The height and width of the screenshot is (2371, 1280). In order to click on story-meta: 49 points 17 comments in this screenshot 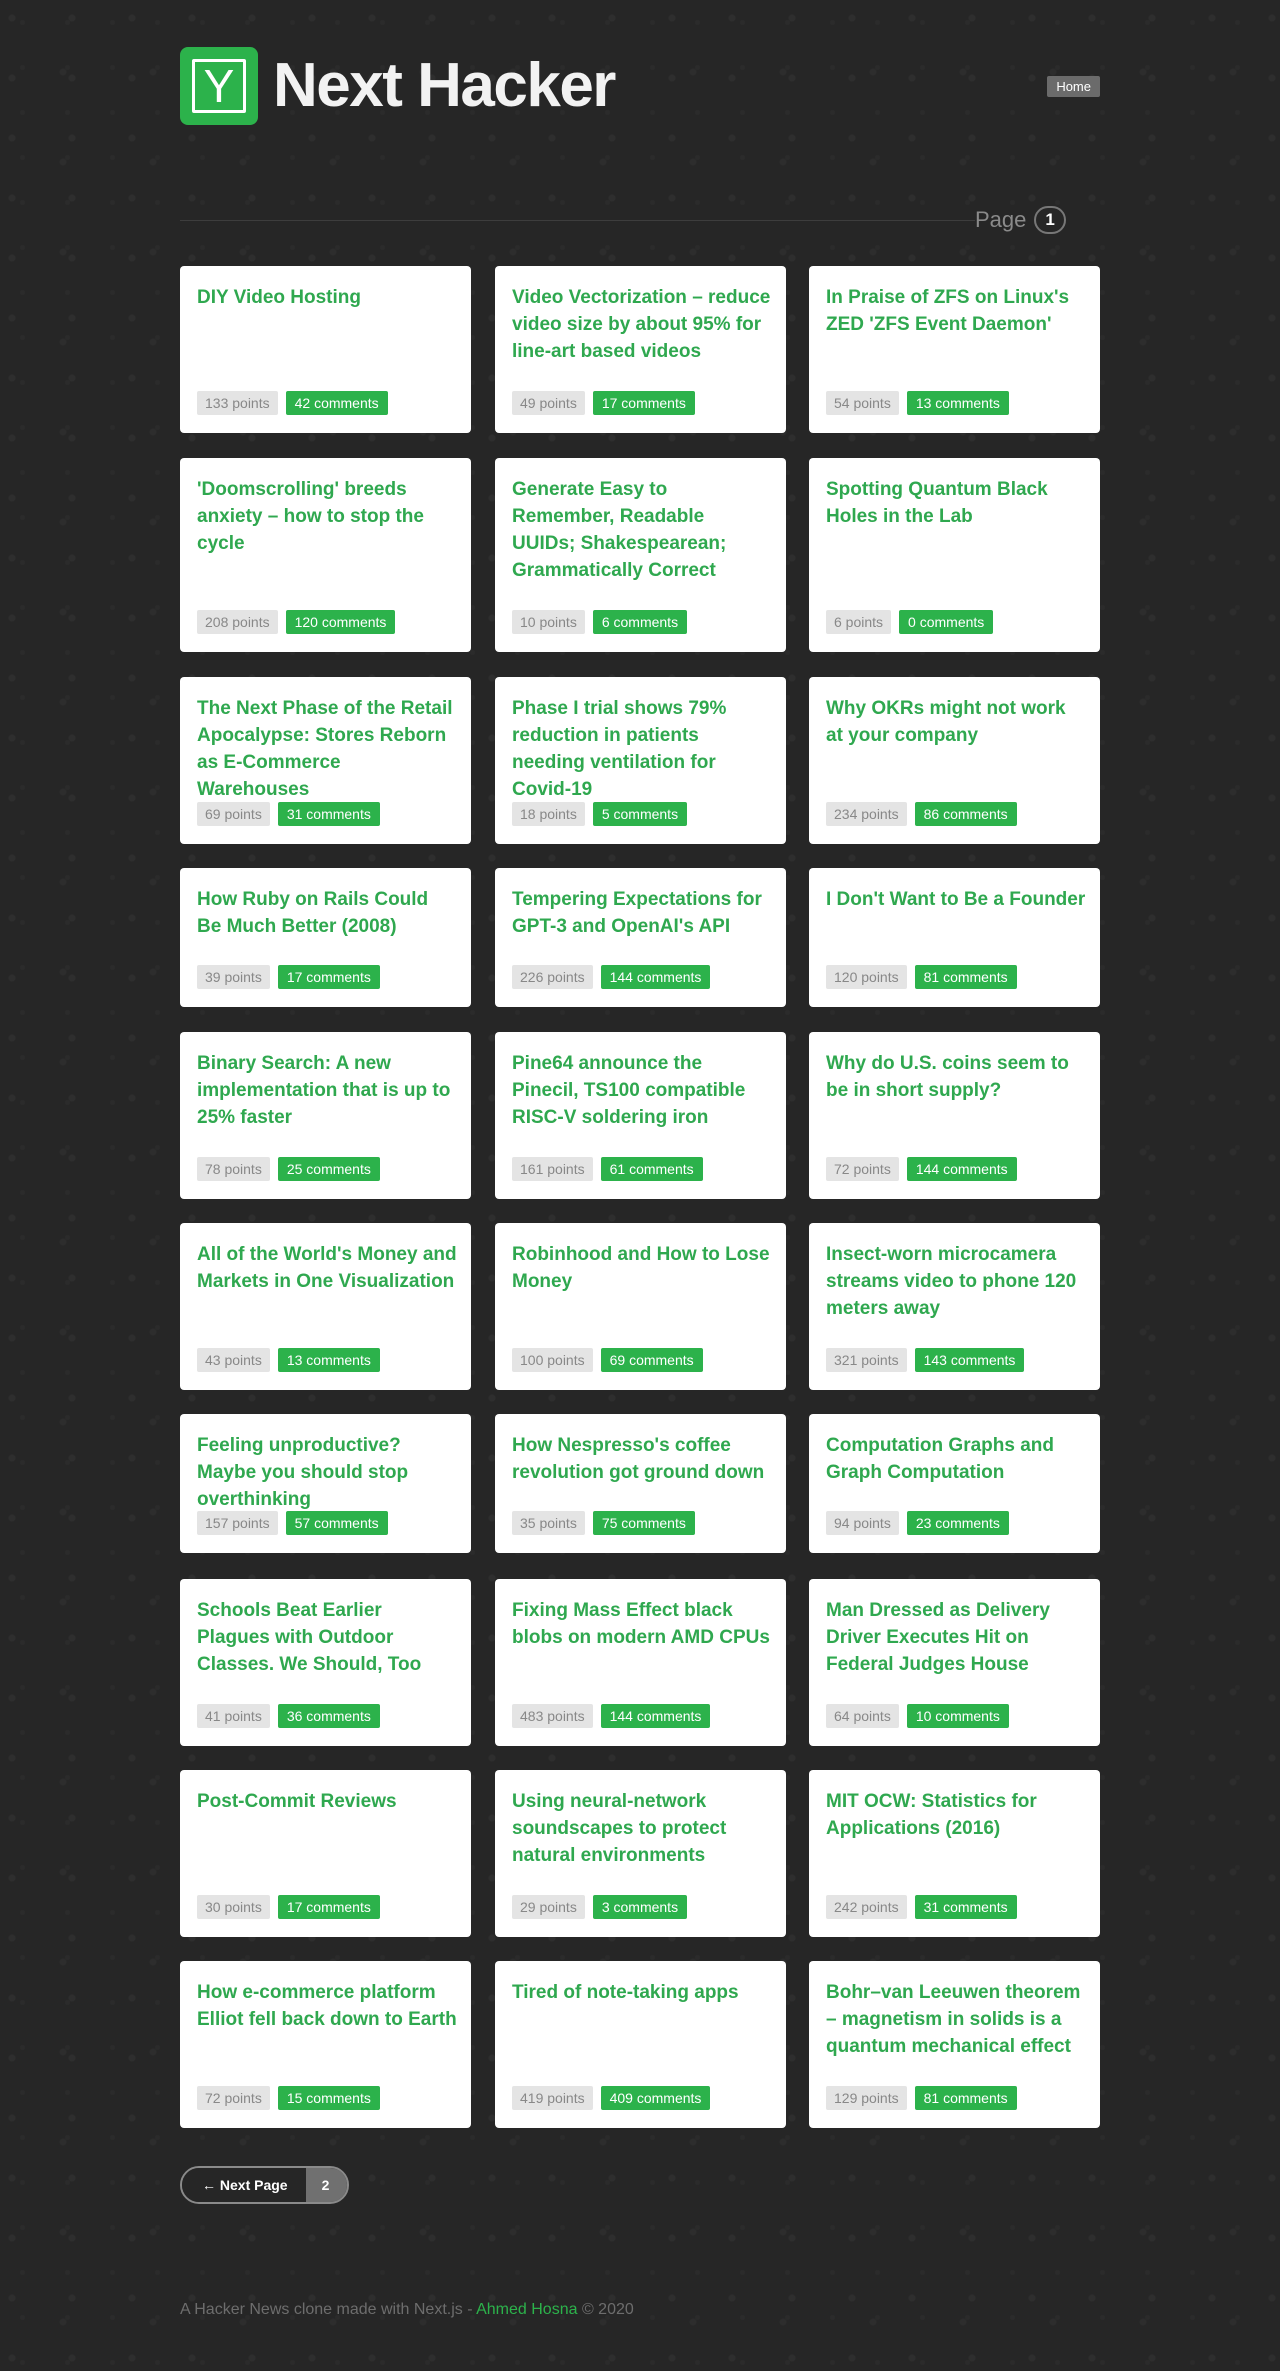, I will do `click(603, 403)`.